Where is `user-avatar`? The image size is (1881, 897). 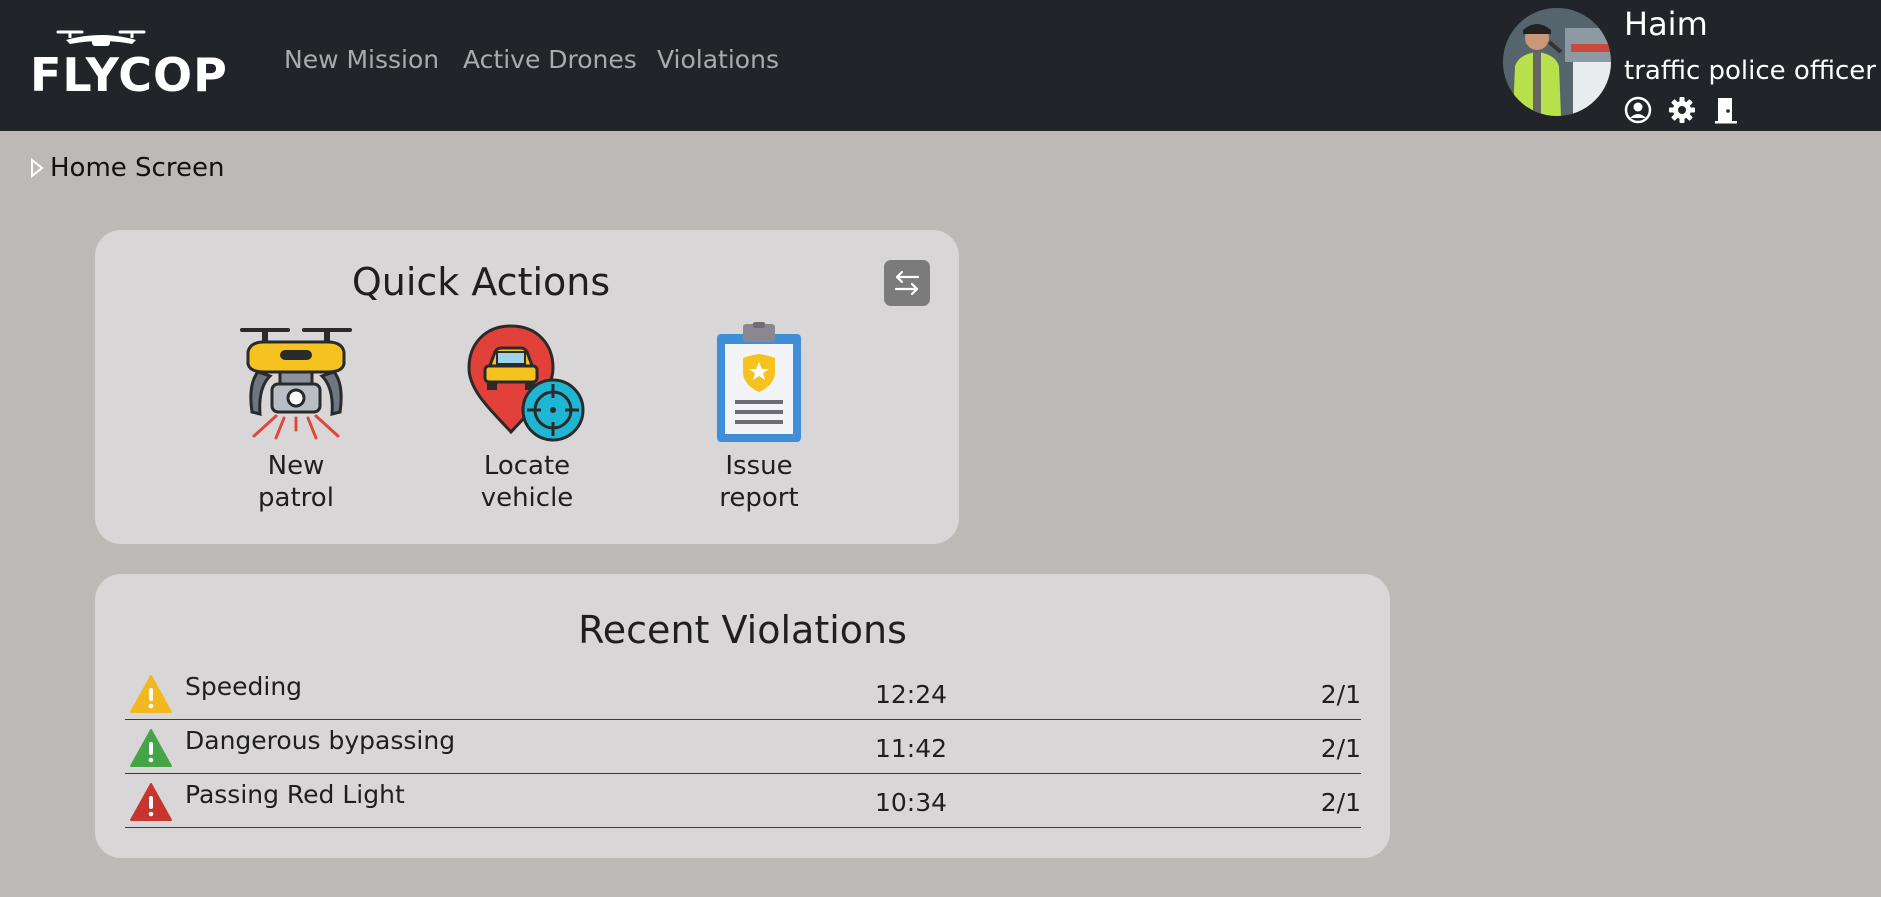
user-avatar is located at coordinates (1557, 62).